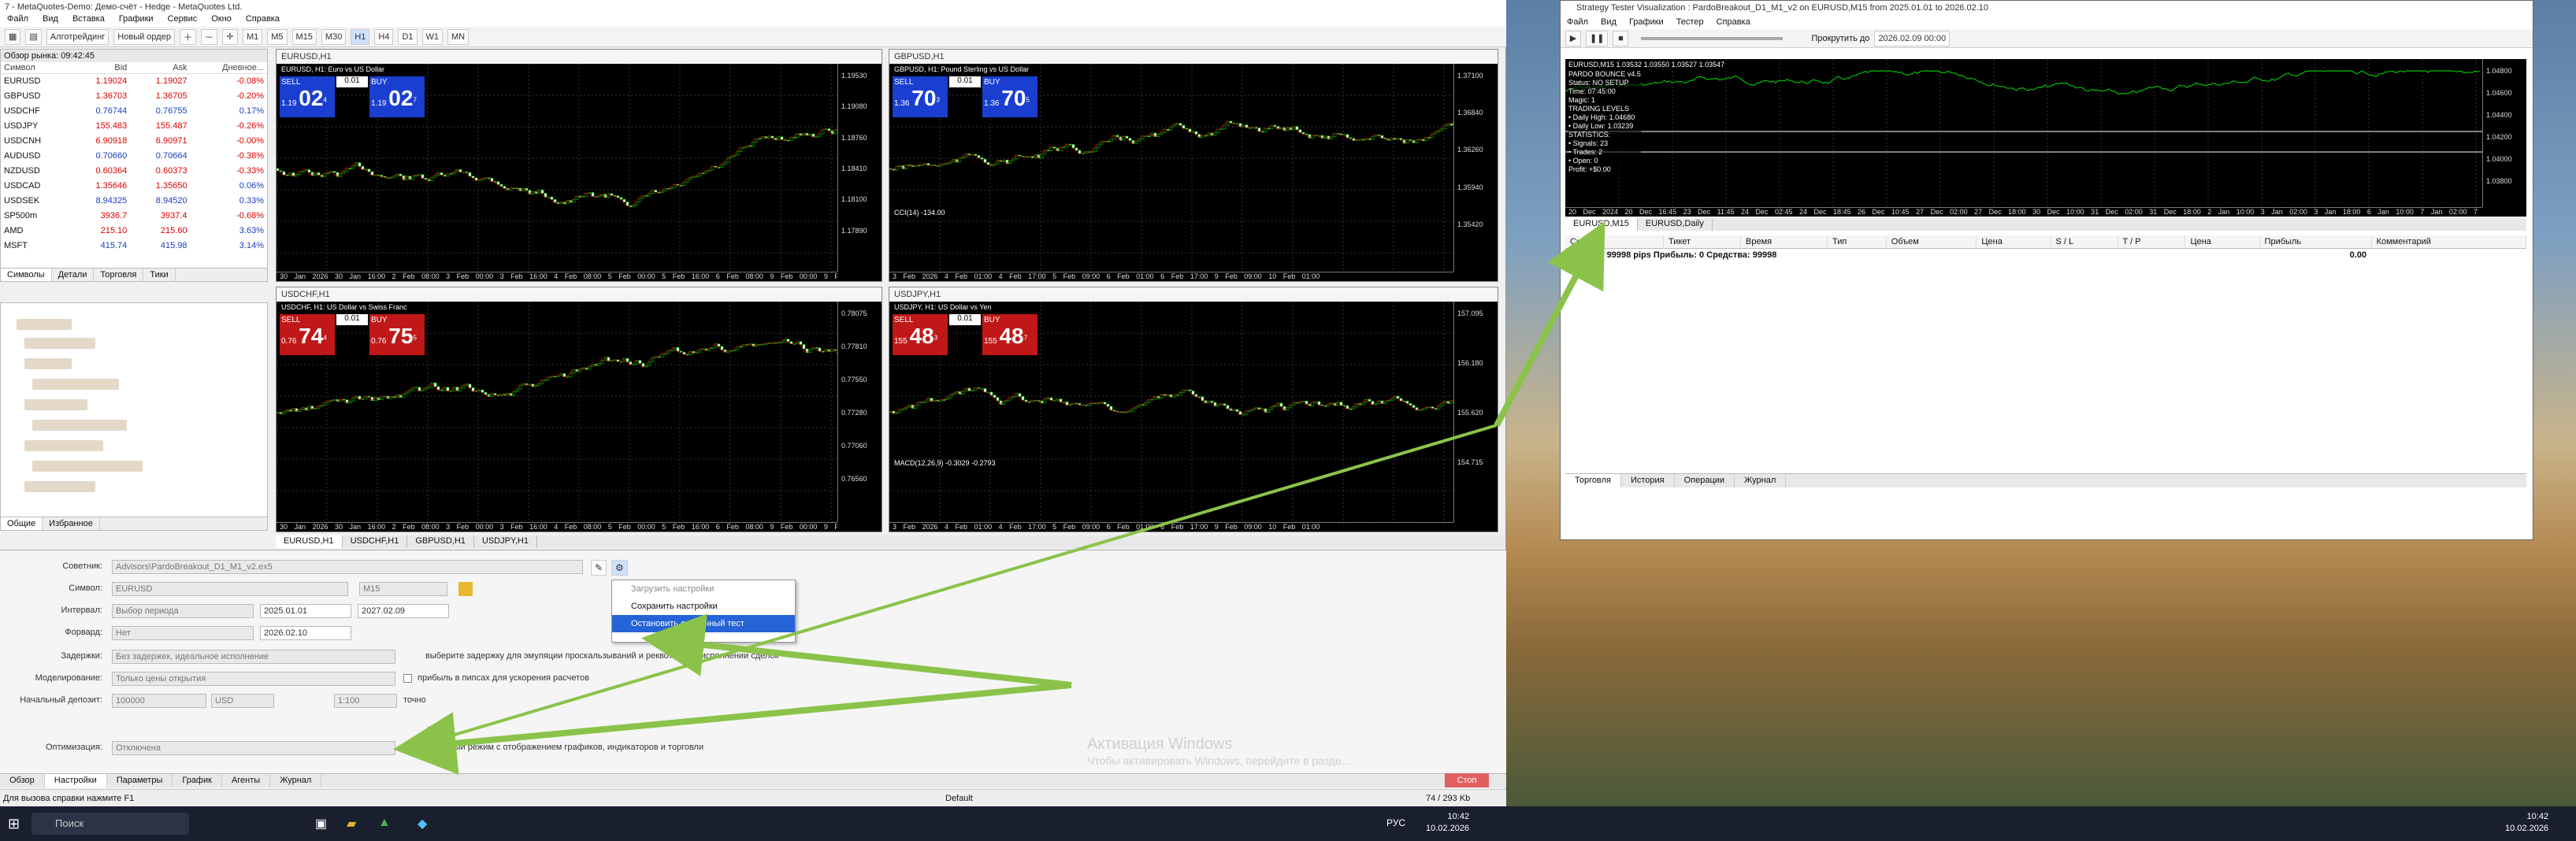 Image resolution: width=2576 pixels, height=841 pixels. Describe the element at coordinates (1458, 816) in the screenshot. I see `clock-time: 10:42` at that location.